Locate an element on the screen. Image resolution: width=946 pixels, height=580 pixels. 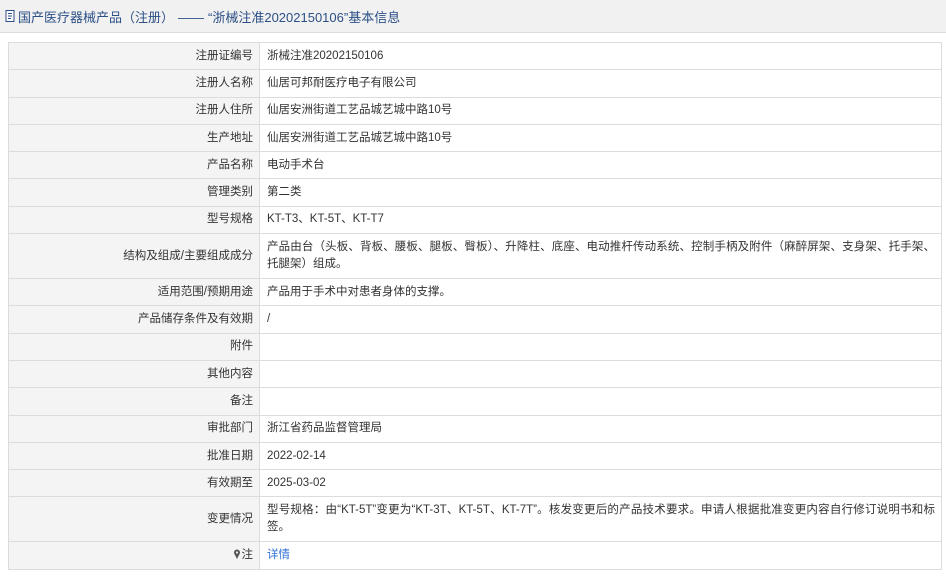
table-row: 备注 is located at coordinates (475, 401).